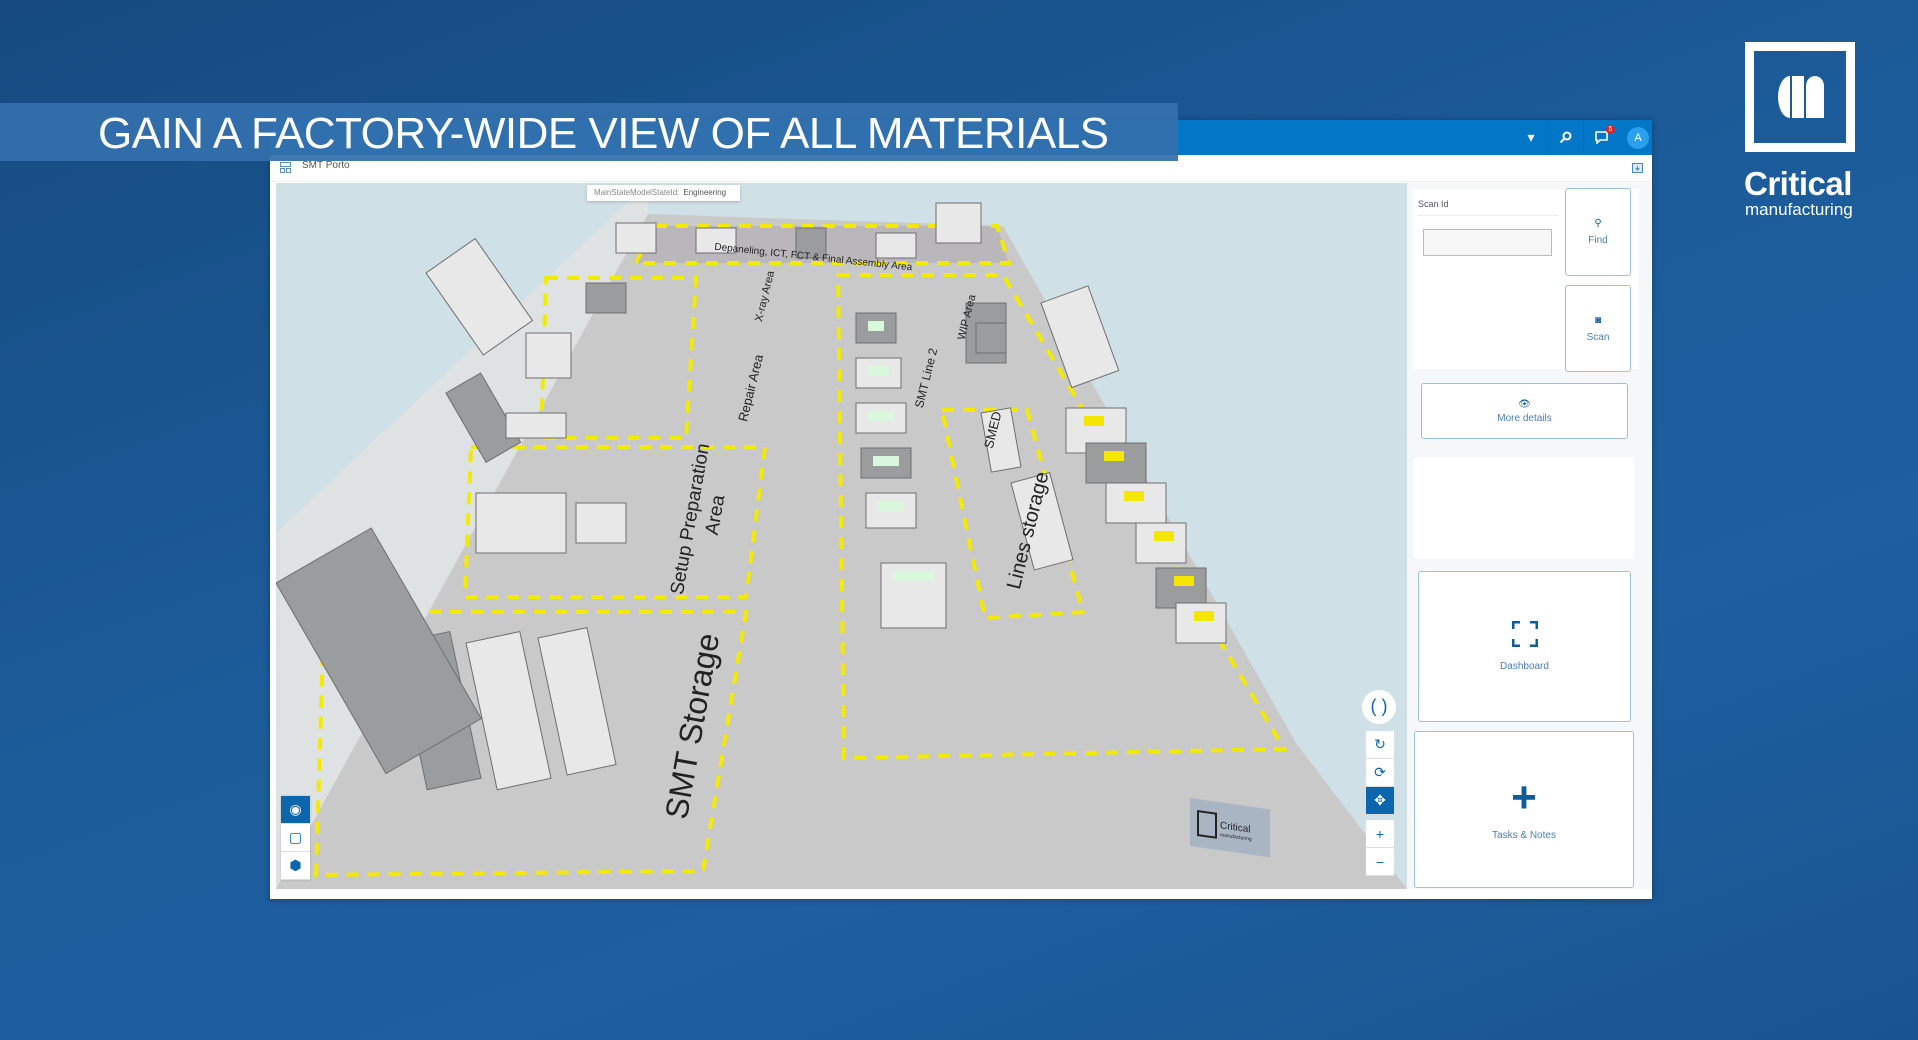  Describe the element at coordinates (1487, 242) in the screenshot. I see `scan-id-input` at that location.